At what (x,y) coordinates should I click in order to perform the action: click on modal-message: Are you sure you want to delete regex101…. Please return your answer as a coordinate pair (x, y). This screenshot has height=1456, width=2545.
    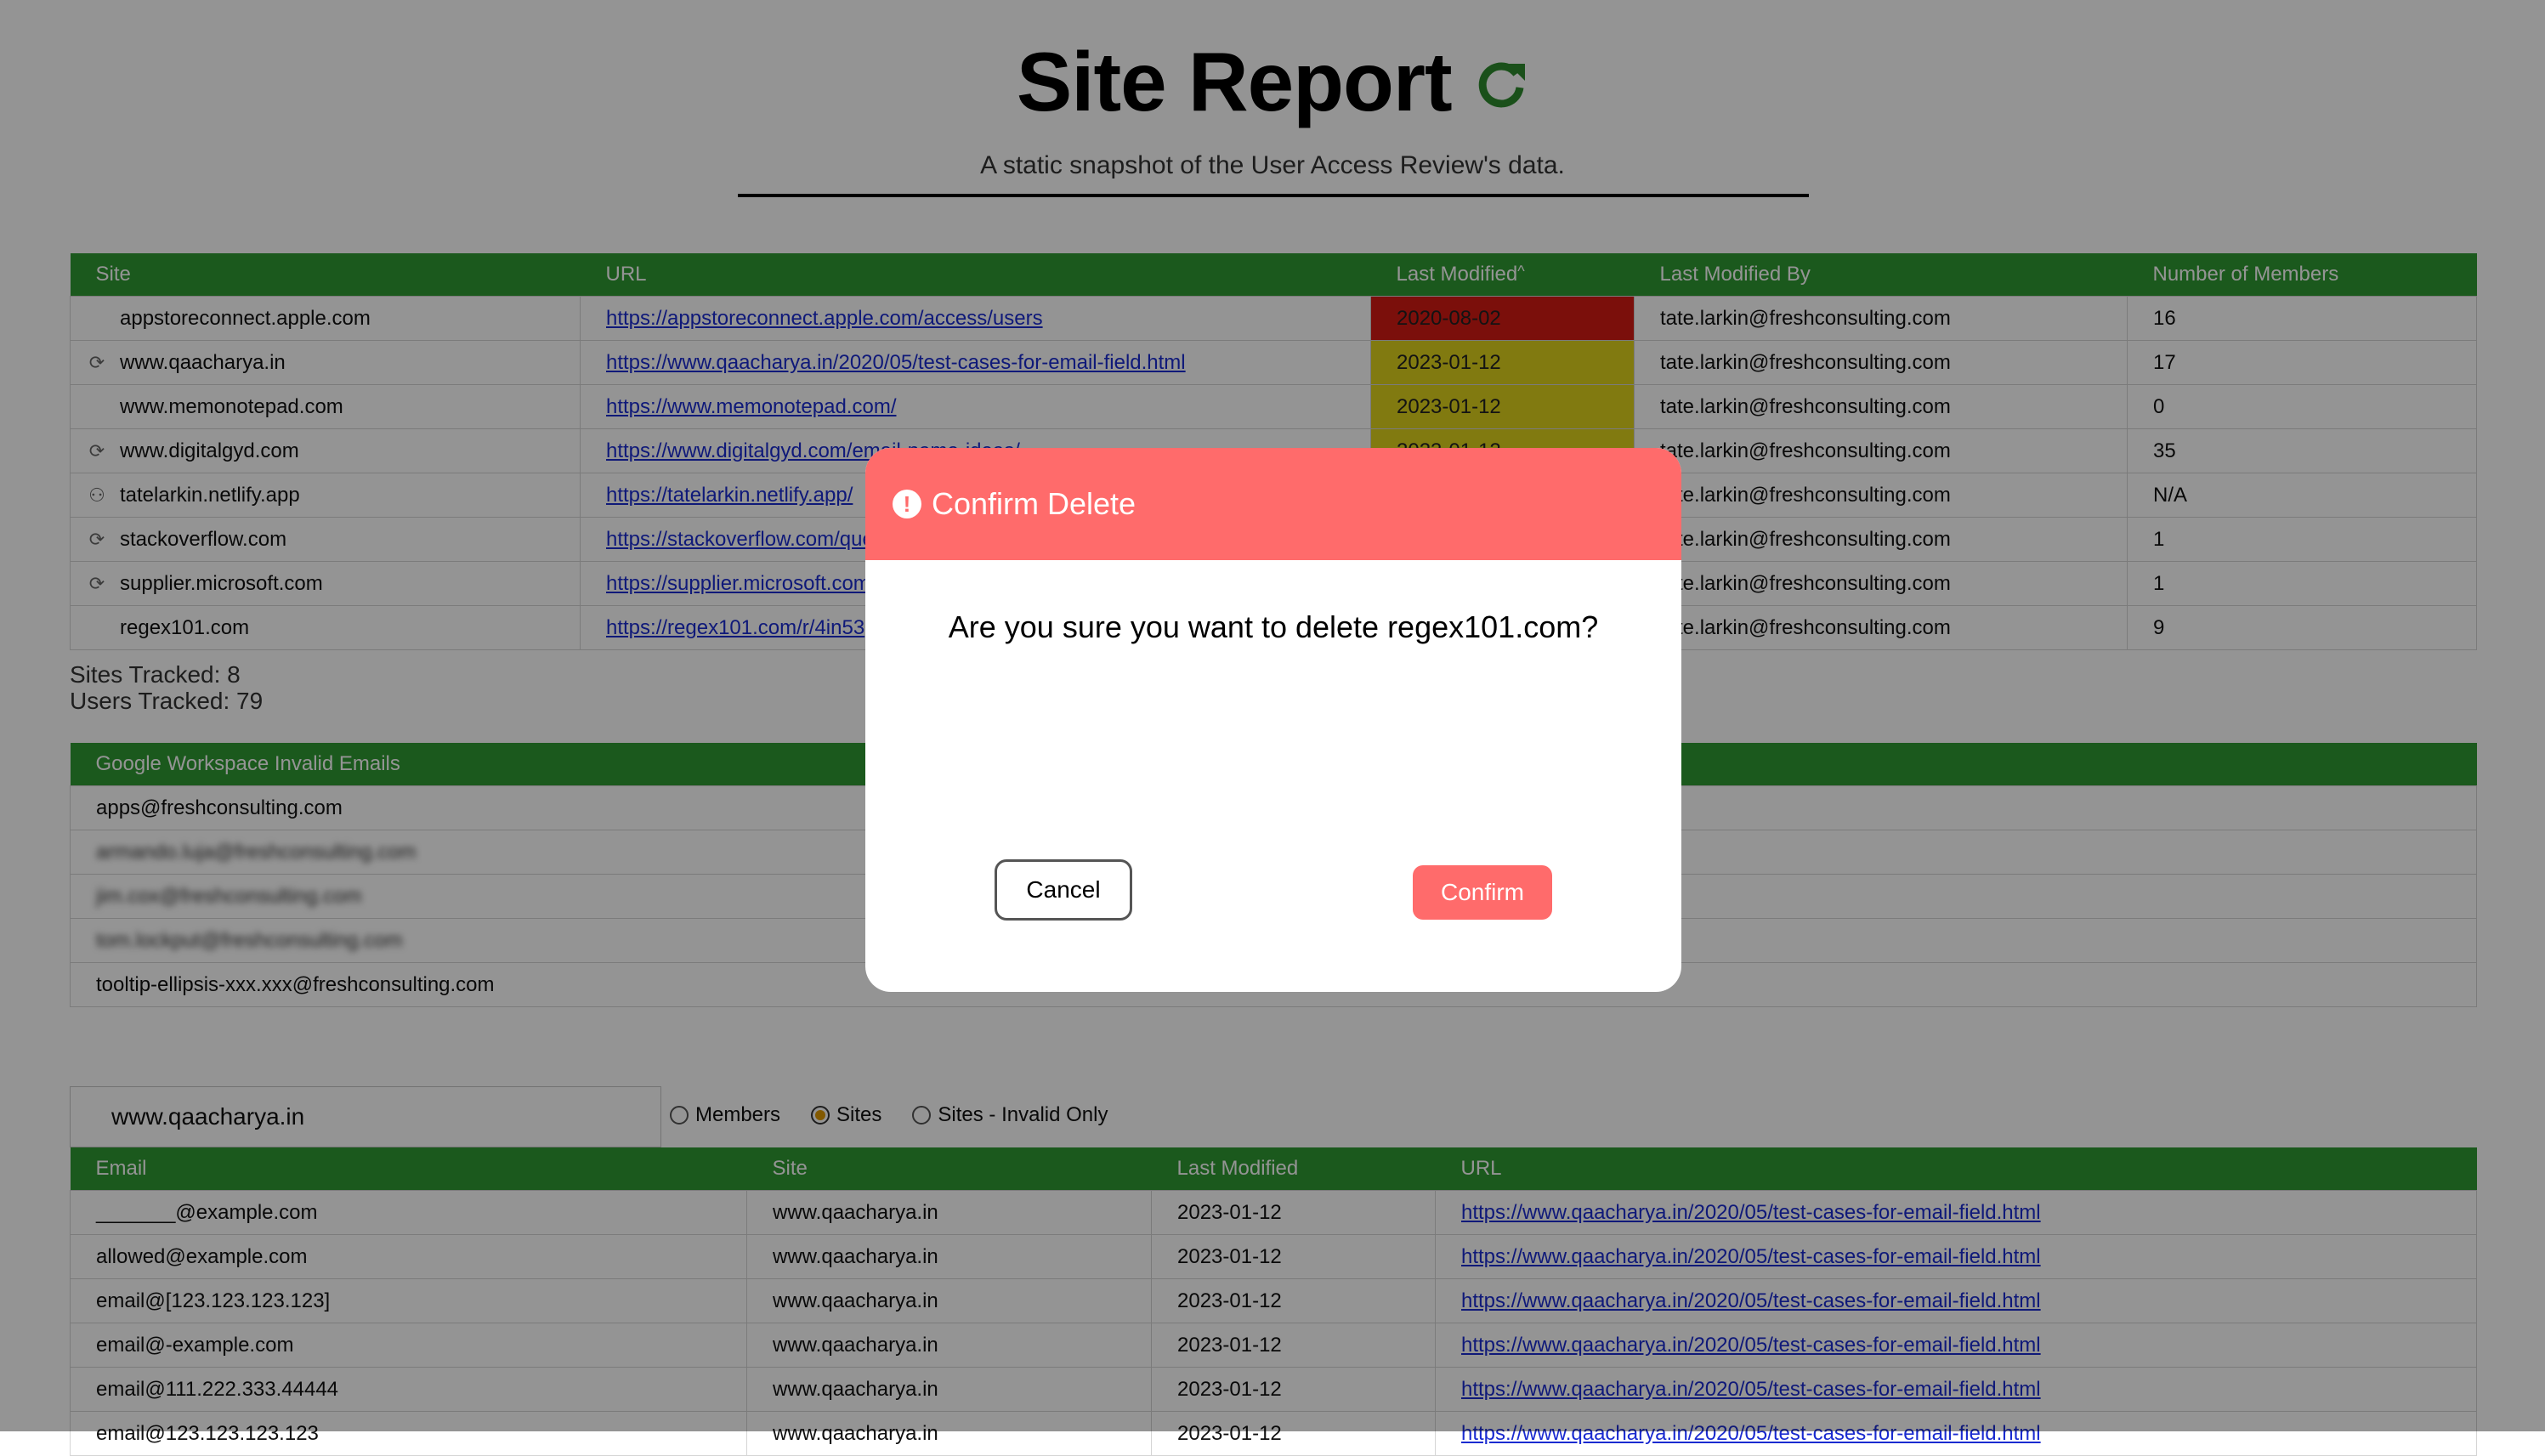
    Looking at the image, I should click on (1273, 626).